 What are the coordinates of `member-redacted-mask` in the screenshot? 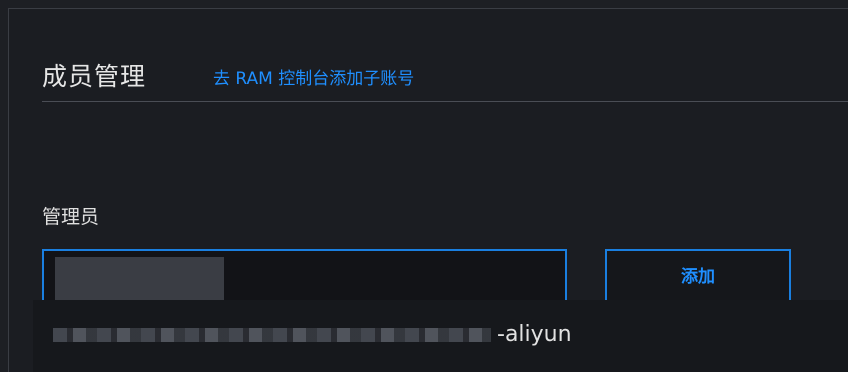 It's located at (272, 335).